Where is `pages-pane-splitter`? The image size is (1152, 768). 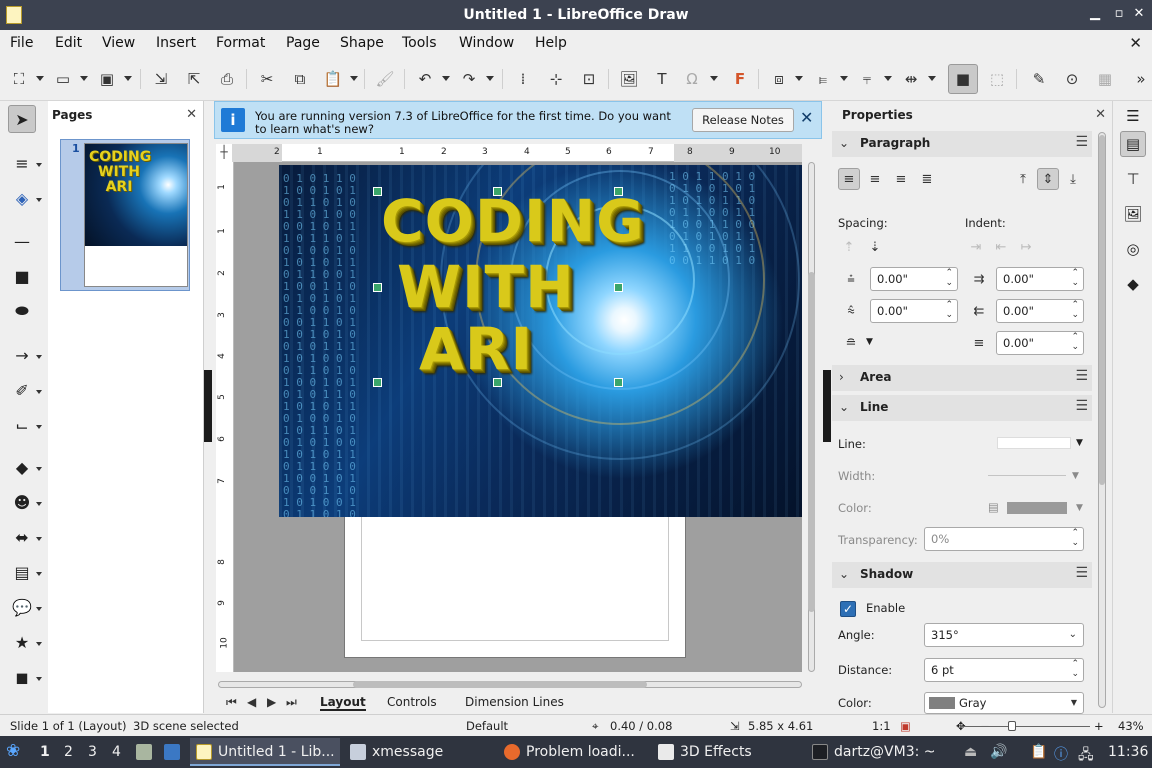
pages-pane-splitter is located at coordinates (208, 406).